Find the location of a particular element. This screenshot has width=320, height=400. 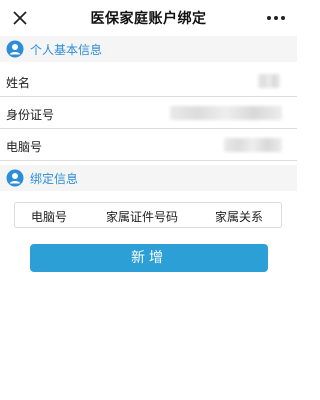

binding-info-header: 绑定信息 is located at coordinates (148, 178).